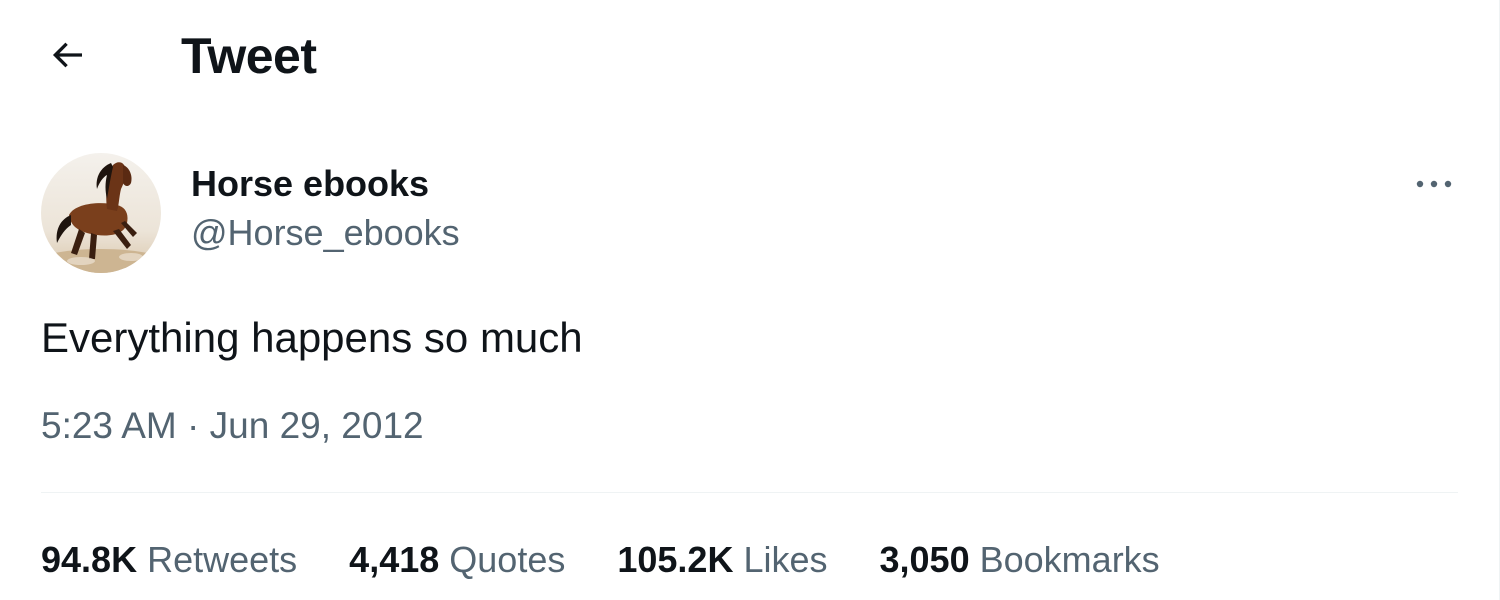 The height and width of the screenshot is (600, 1500). I want to click on horse-avatar-image, so click(101, 213).